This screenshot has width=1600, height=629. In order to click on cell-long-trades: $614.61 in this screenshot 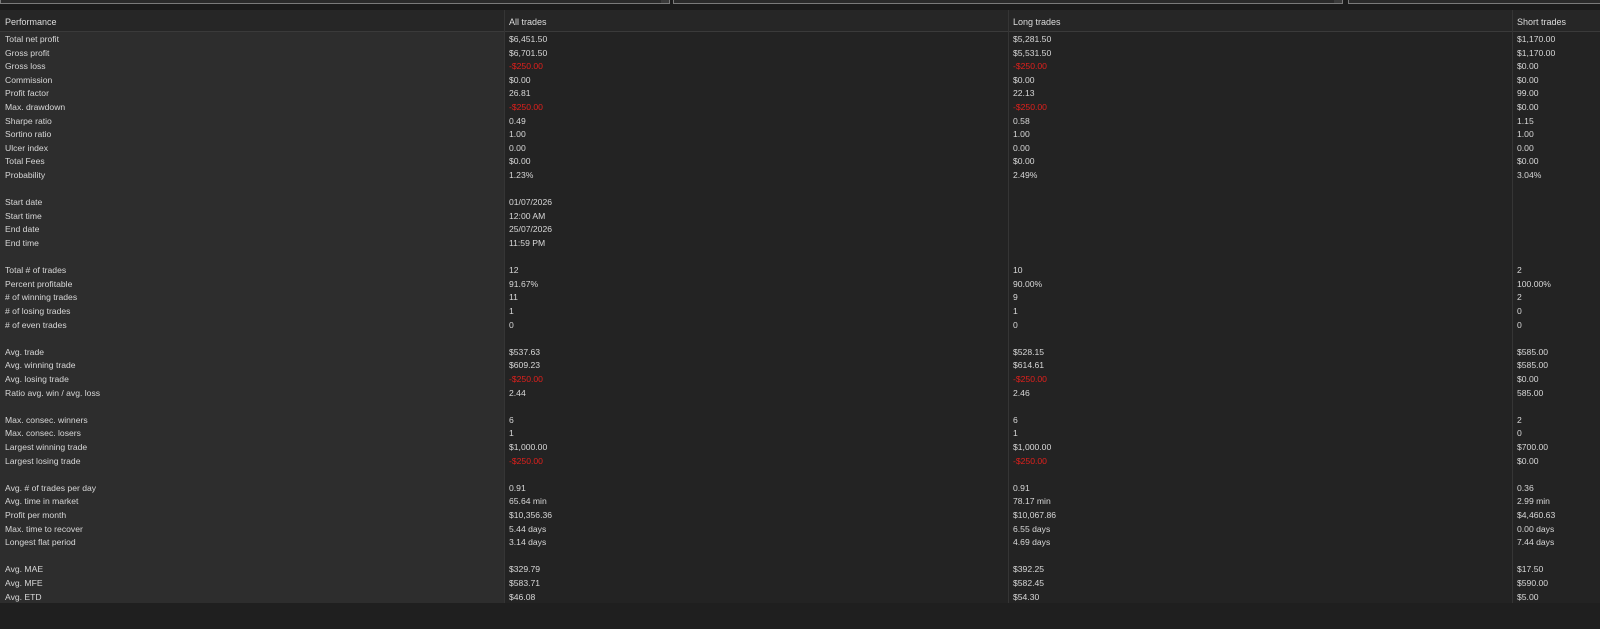, I will do `click(1029, 365)`.